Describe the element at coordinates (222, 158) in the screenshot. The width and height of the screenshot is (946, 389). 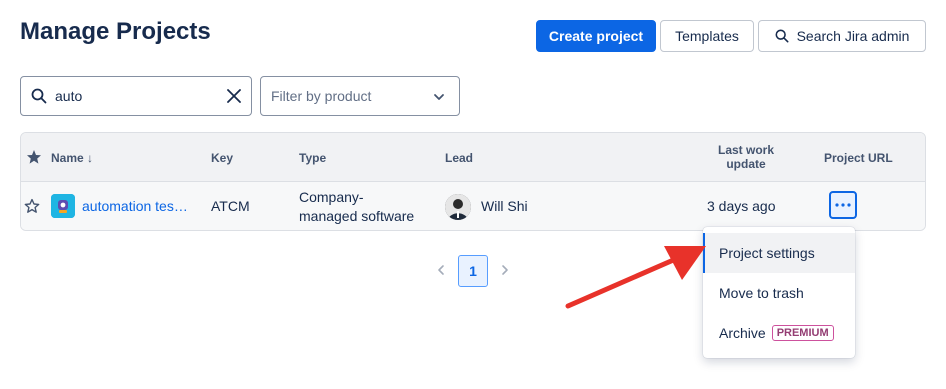
I see `column-key: Key` at that location.